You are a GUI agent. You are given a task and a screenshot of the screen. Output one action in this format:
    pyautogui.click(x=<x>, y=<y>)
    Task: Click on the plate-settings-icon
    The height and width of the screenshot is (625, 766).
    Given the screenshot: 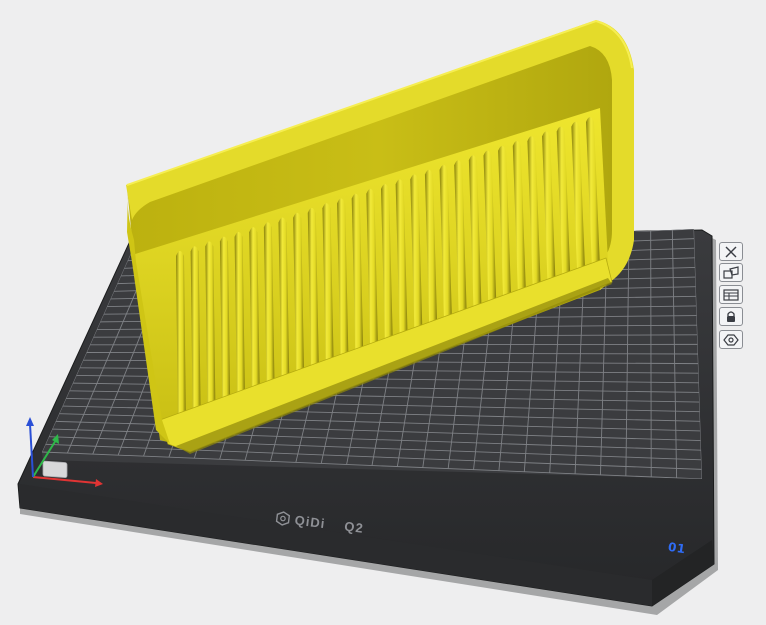 What is the action you would take?
    pyautogui.click(x=731, y=294)
    